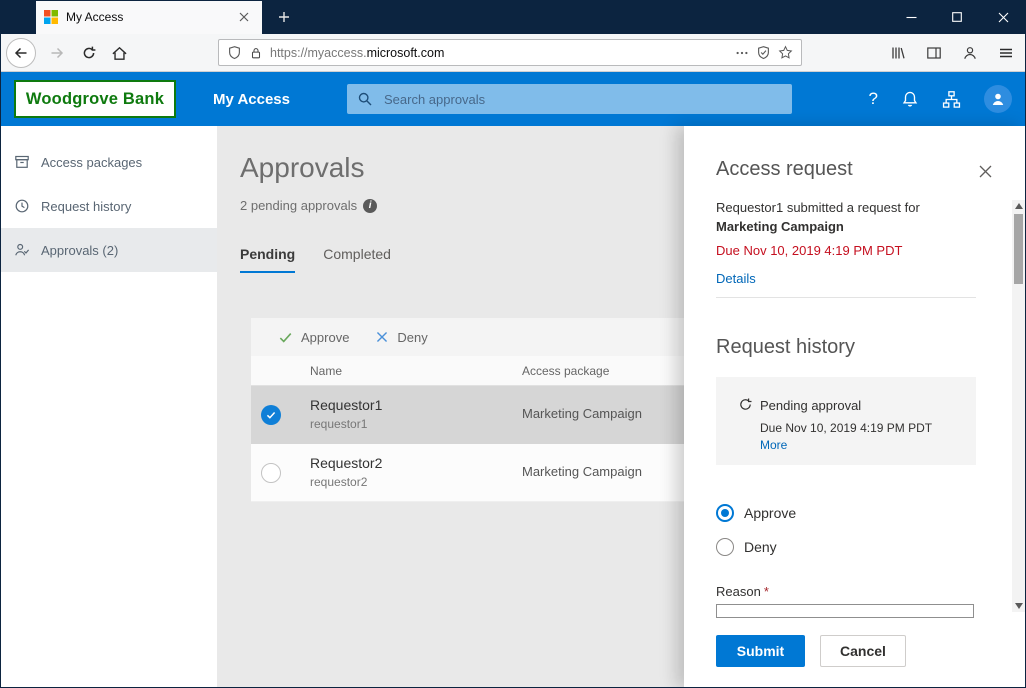  I want to click on browser-tab: My Access, so click(149, 17).